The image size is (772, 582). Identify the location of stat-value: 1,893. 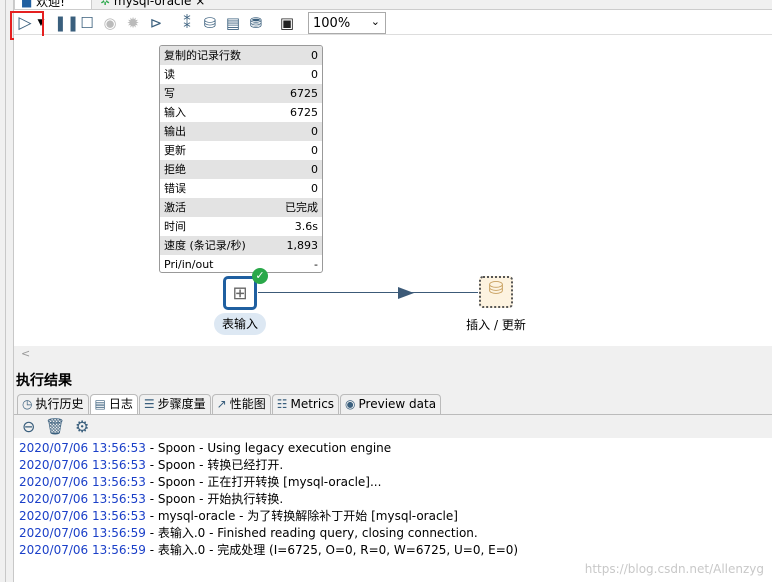
(302, 245).